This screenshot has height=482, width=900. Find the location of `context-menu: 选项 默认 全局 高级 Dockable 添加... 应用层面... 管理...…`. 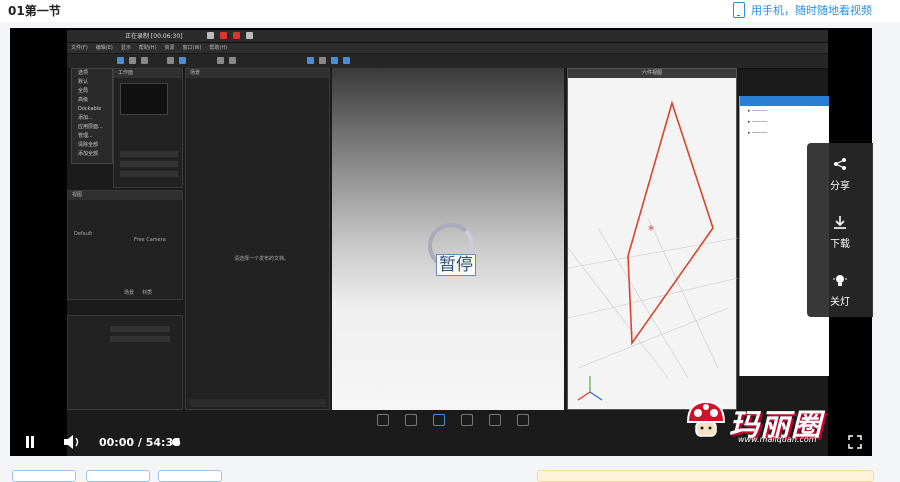

context-menu: 选项 默认 全局 高级 Dockable 添加... 应用层面... 管理...… is located at coordinates (92, 116).